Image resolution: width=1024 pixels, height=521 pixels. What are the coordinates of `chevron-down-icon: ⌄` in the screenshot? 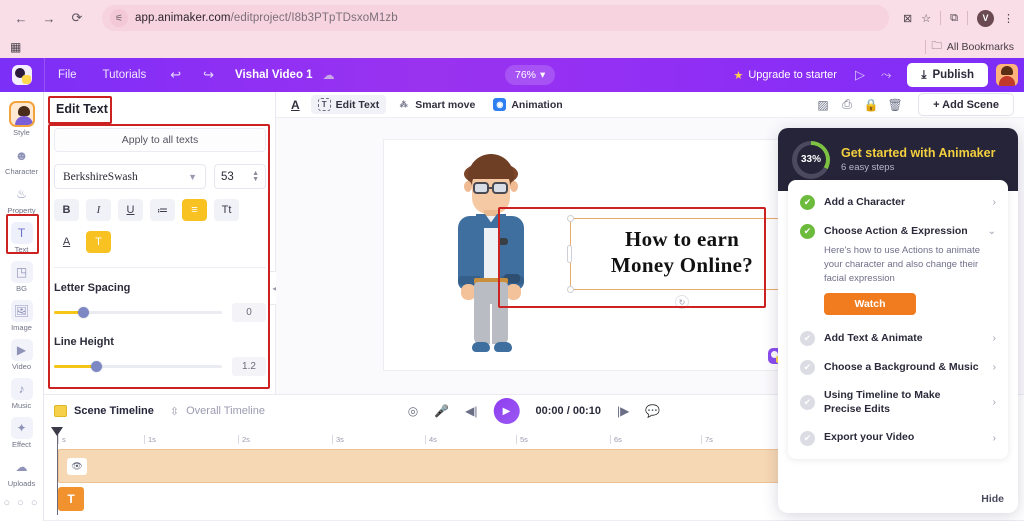 It's located at (992, 231).